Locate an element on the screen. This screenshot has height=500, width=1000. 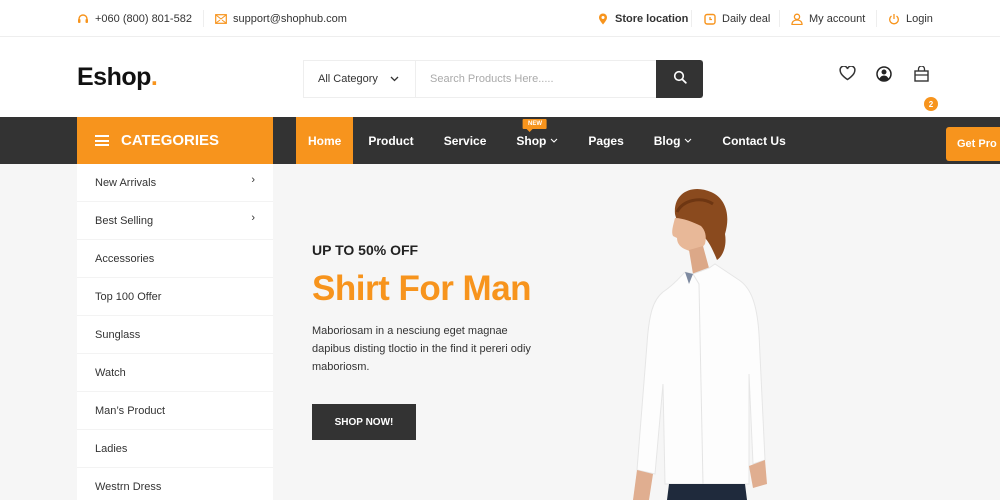
nav-item-product: Product is located at coordinates (390, 140).